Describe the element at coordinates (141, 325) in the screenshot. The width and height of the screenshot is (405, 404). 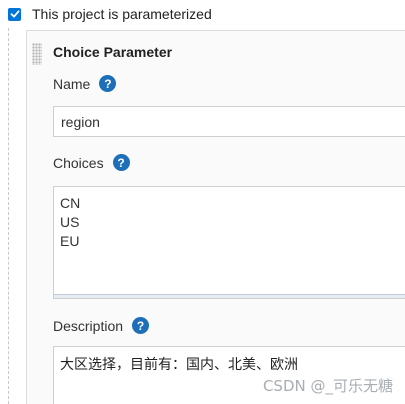
I see `description-help-icon: ?` at that location.